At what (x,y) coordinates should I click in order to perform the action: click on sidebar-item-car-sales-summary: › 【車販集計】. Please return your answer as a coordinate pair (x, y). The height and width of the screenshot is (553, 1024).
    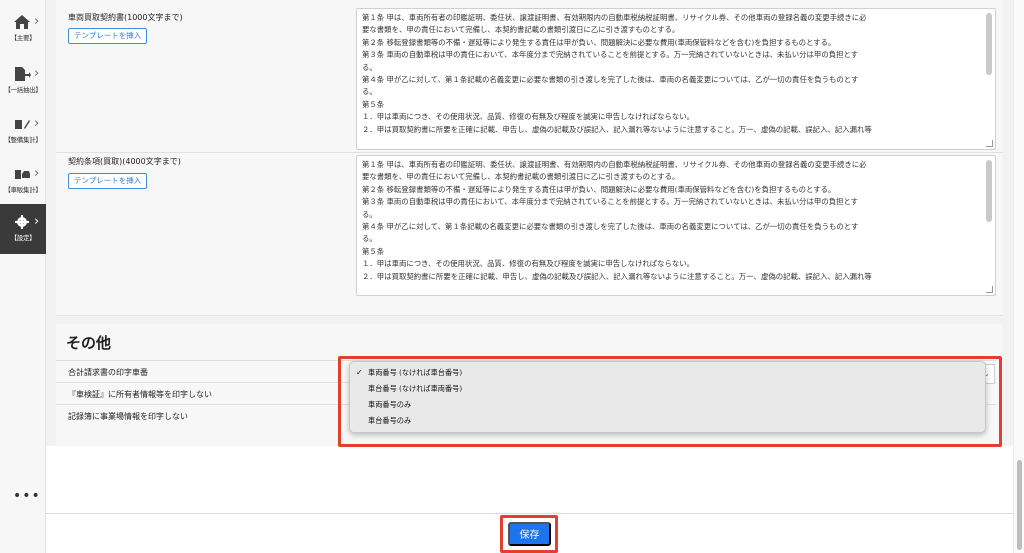
    Looking at the image, I should click on (23, 181).